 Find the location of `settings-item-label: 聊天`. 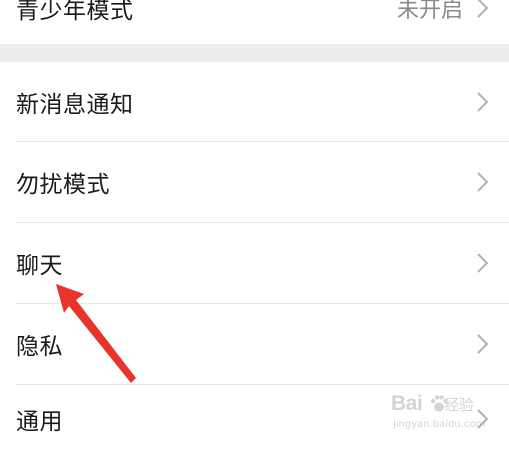

settings-item-label: 聊天 is located at coordinates (39, 266).